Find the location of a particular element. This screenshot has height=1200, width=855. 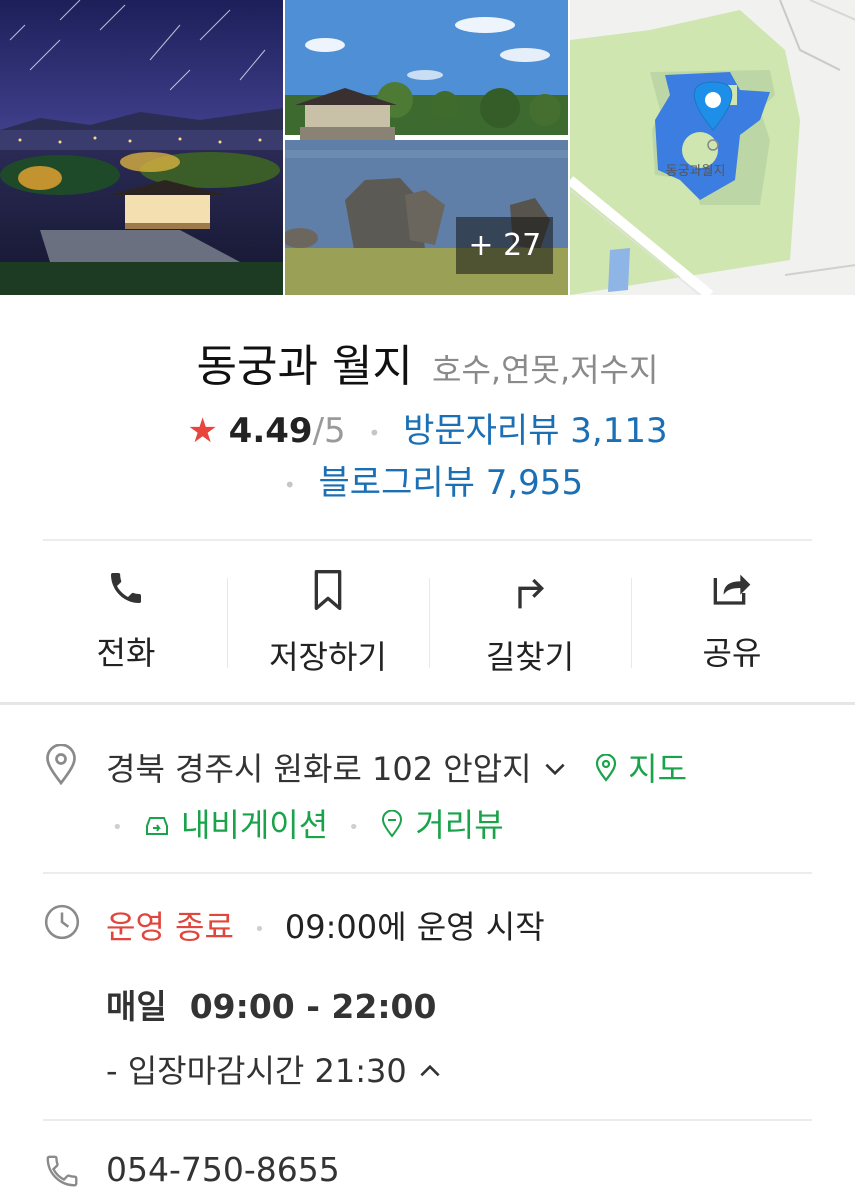

call-label: 전화 is located at coordinates (126, 653).